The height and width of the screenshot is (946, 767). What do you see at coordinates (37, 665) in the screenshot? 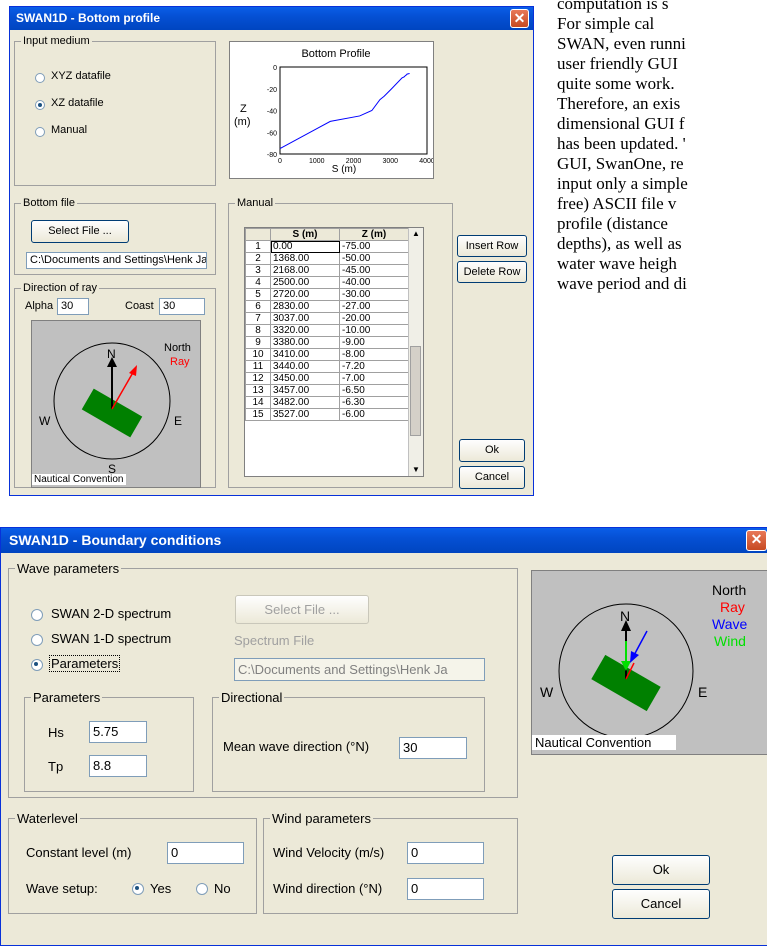
I see `radio-parameters` at bounding box center [37, 665].